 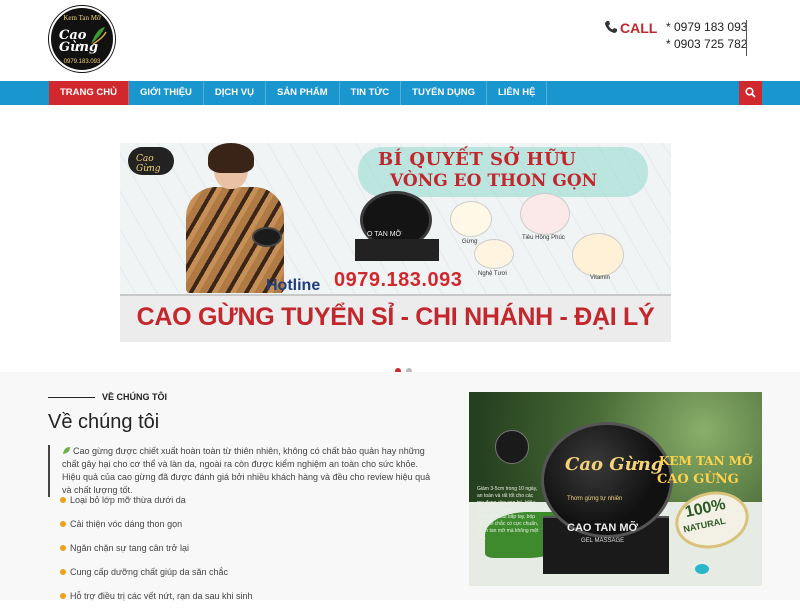 What do you see at coordinates (494, 181) in the screenshot?
I see `banner-title-line2: VÒNG EO THON GỌN` at bounding box center [494, 181].